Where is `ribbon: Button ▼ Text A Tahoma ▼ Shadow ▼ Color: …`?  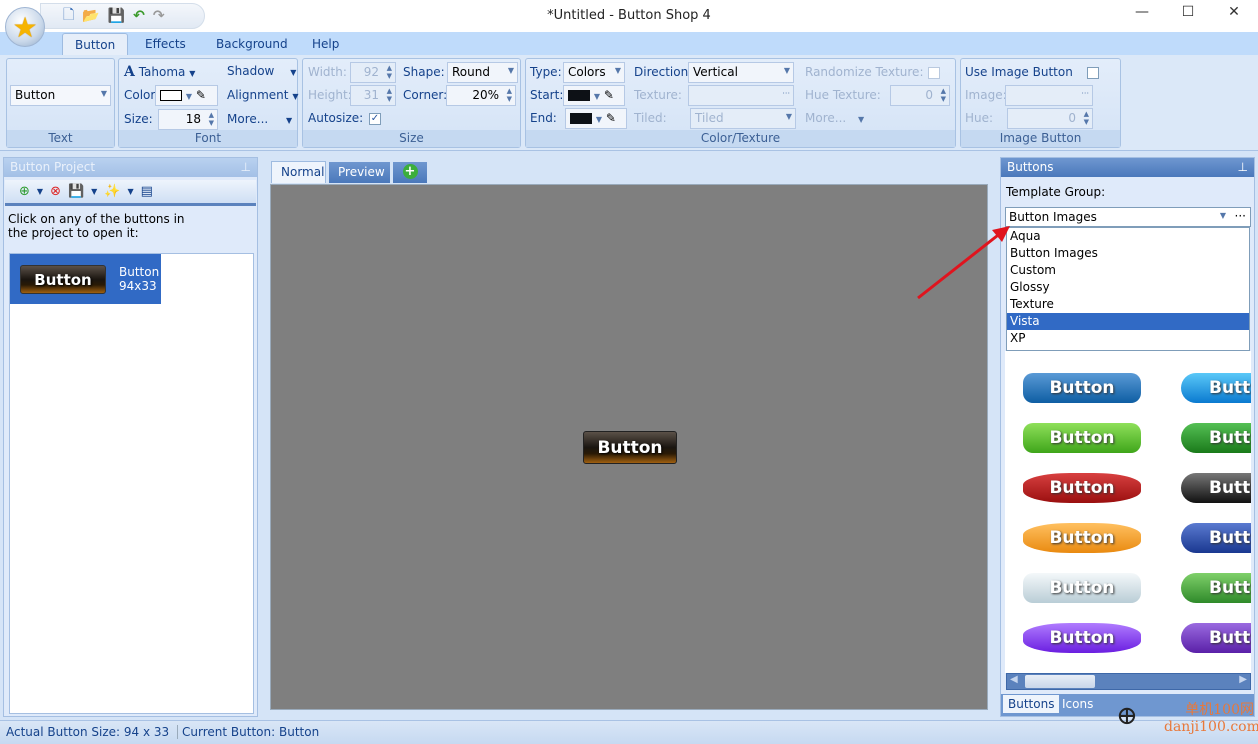
ribbon: Button ▼ Text A Tahoma ▼ Shadow ▼ Color: … is located at coordinates (629, 103).